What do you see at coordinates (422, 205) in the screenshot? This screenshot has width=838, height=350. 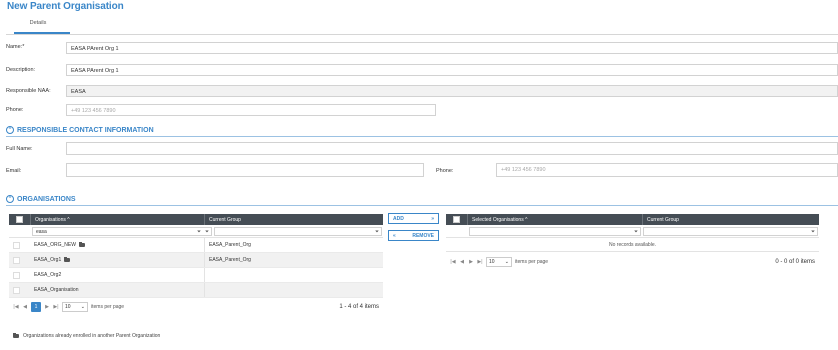 I see `organisations-section-divider` at bounding box center [422, 205].